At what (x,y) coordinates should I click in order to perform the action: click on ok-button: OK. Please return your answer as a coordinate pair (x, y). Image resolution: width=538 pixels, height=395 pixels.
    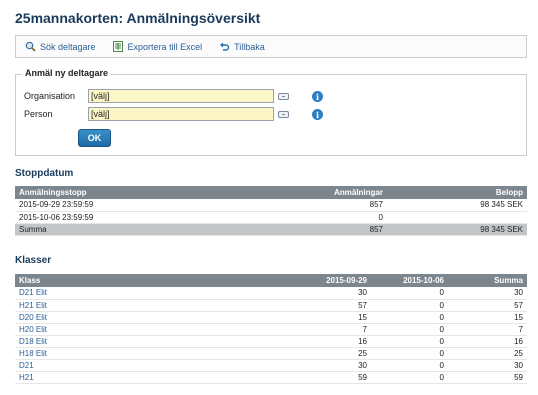
    Looking at the image, I should click on (94, 138).